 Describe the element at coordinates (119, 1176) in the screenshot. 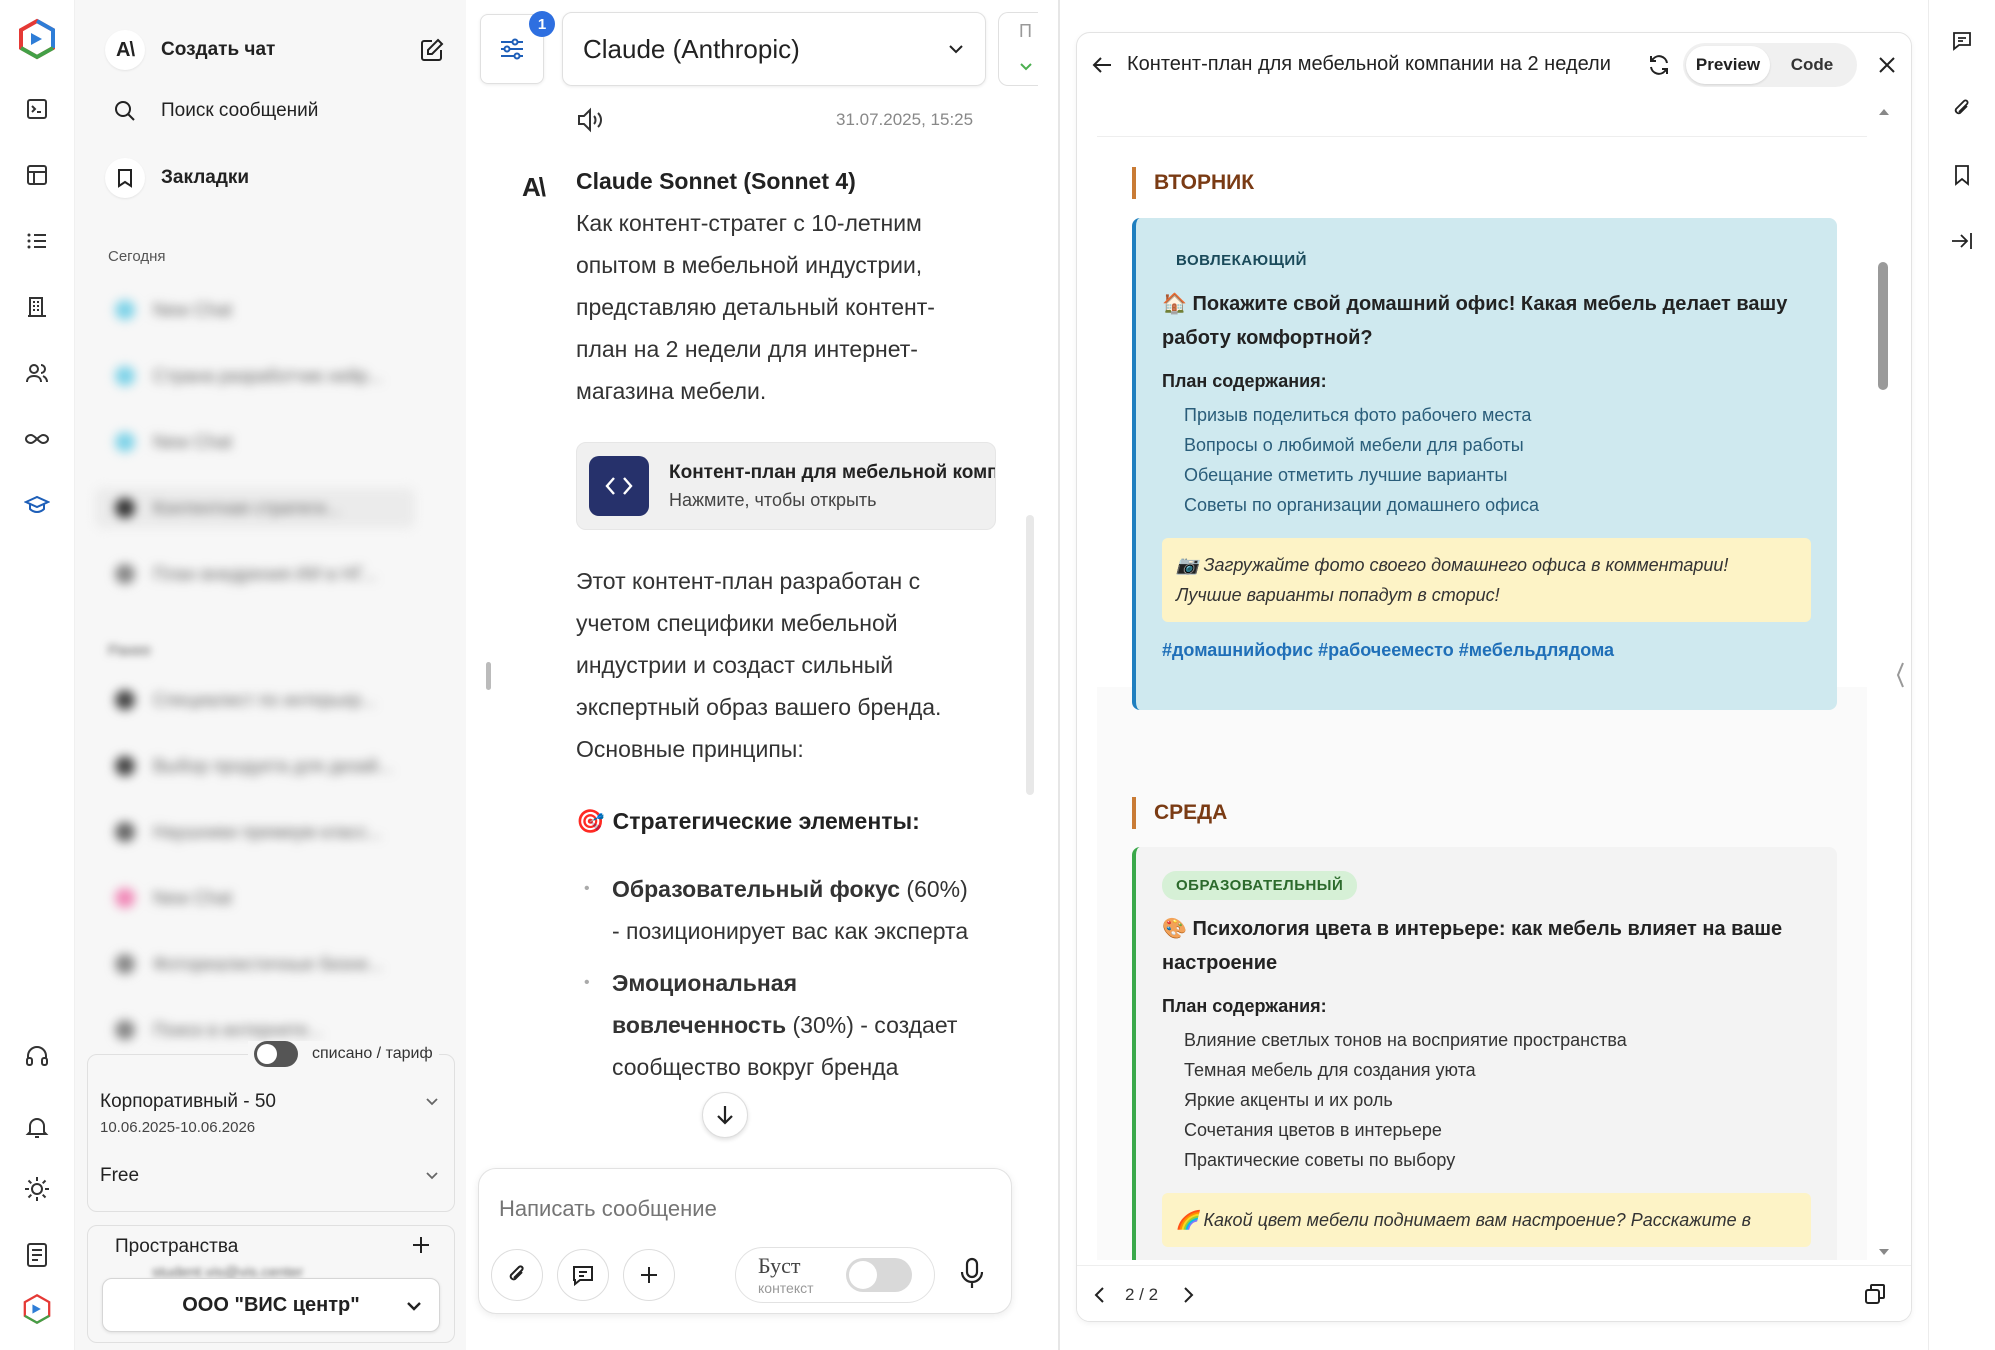

I see `plan-free: Free` at that location.